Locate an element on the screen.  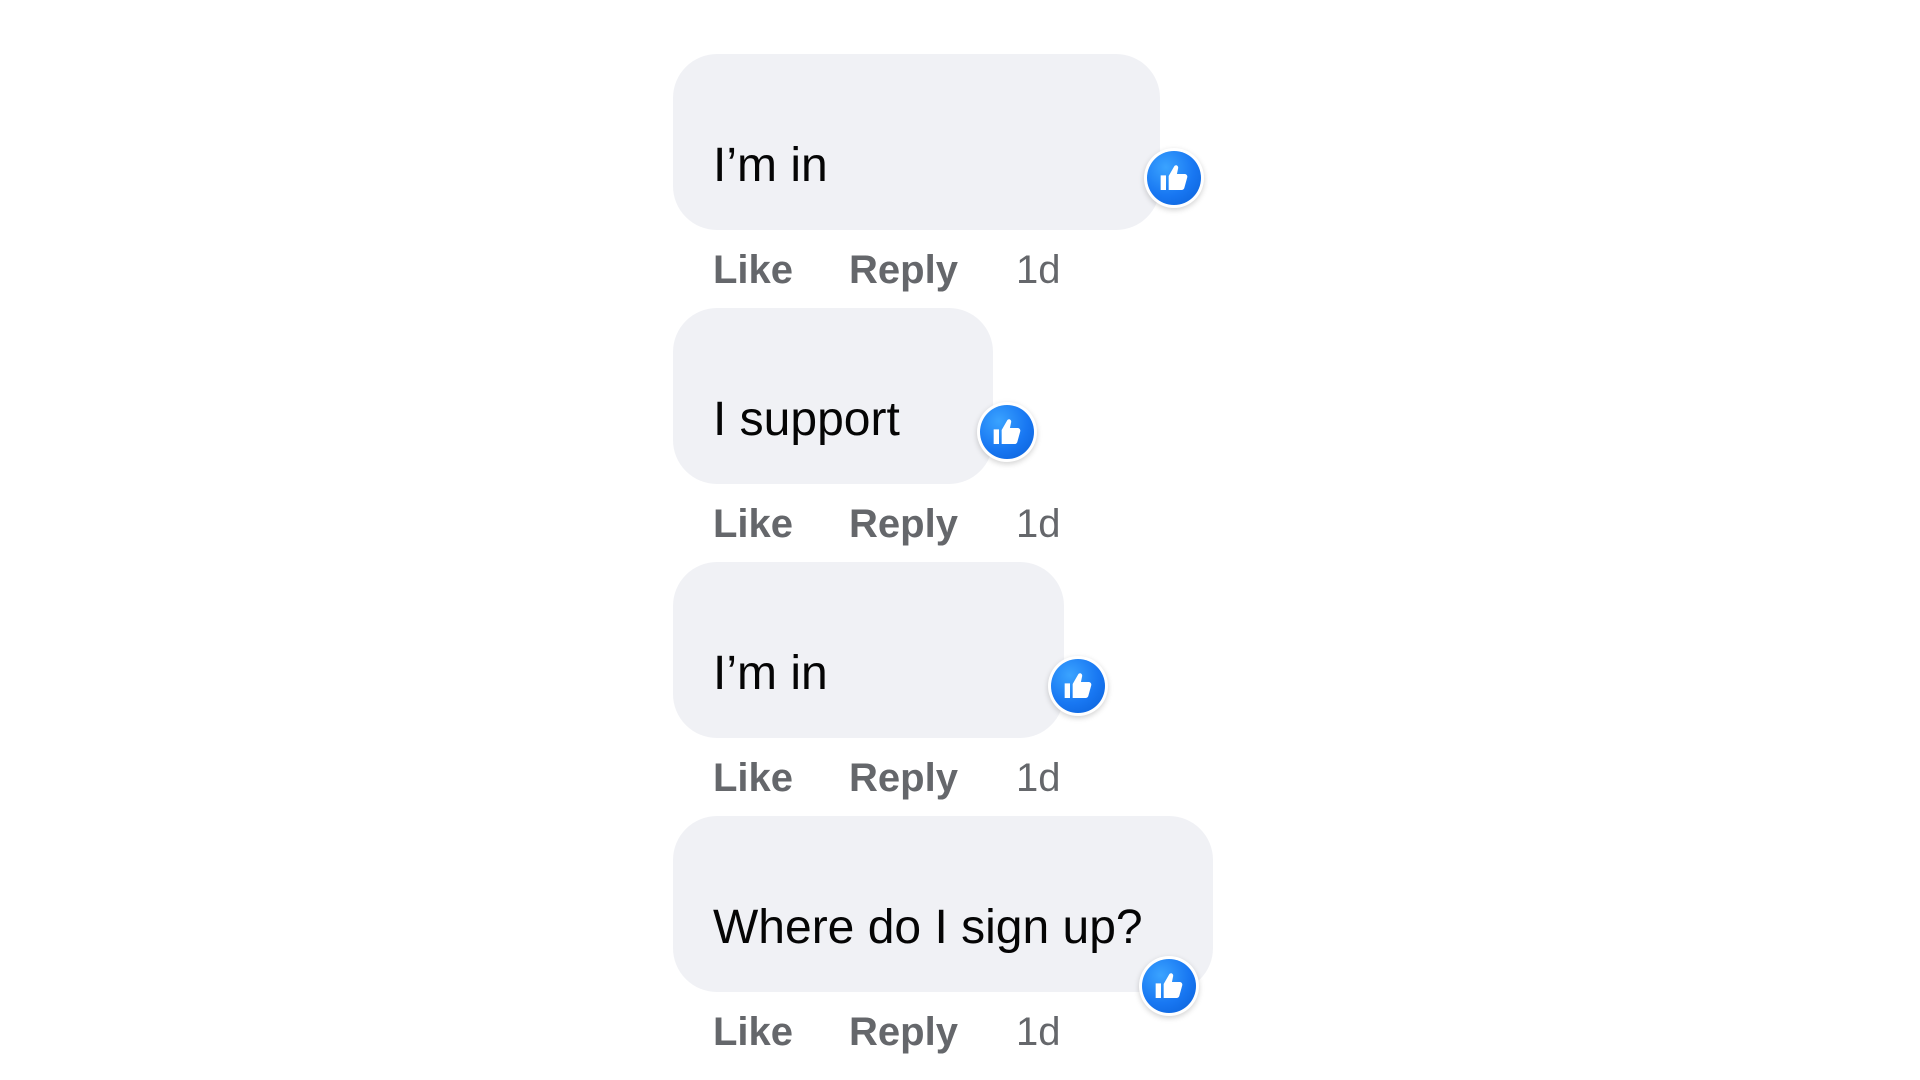
comment-bubble: I support is located at coordinates (833, 396).